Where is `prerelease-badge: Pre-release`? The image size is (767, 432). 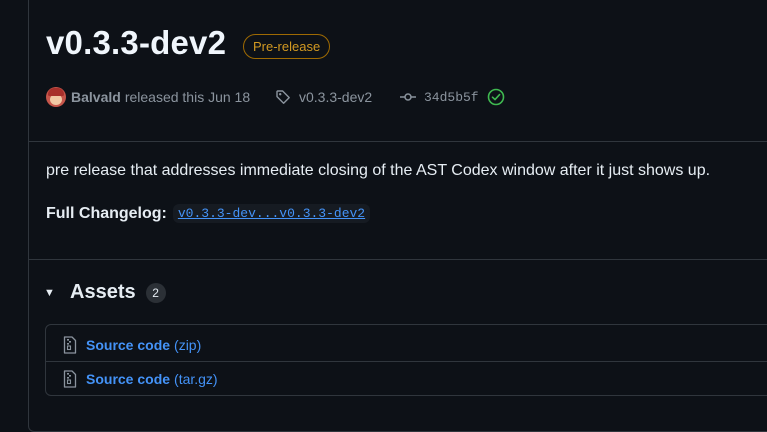
prerelease-badge: Pre-release is located at coordinates (287, 46).